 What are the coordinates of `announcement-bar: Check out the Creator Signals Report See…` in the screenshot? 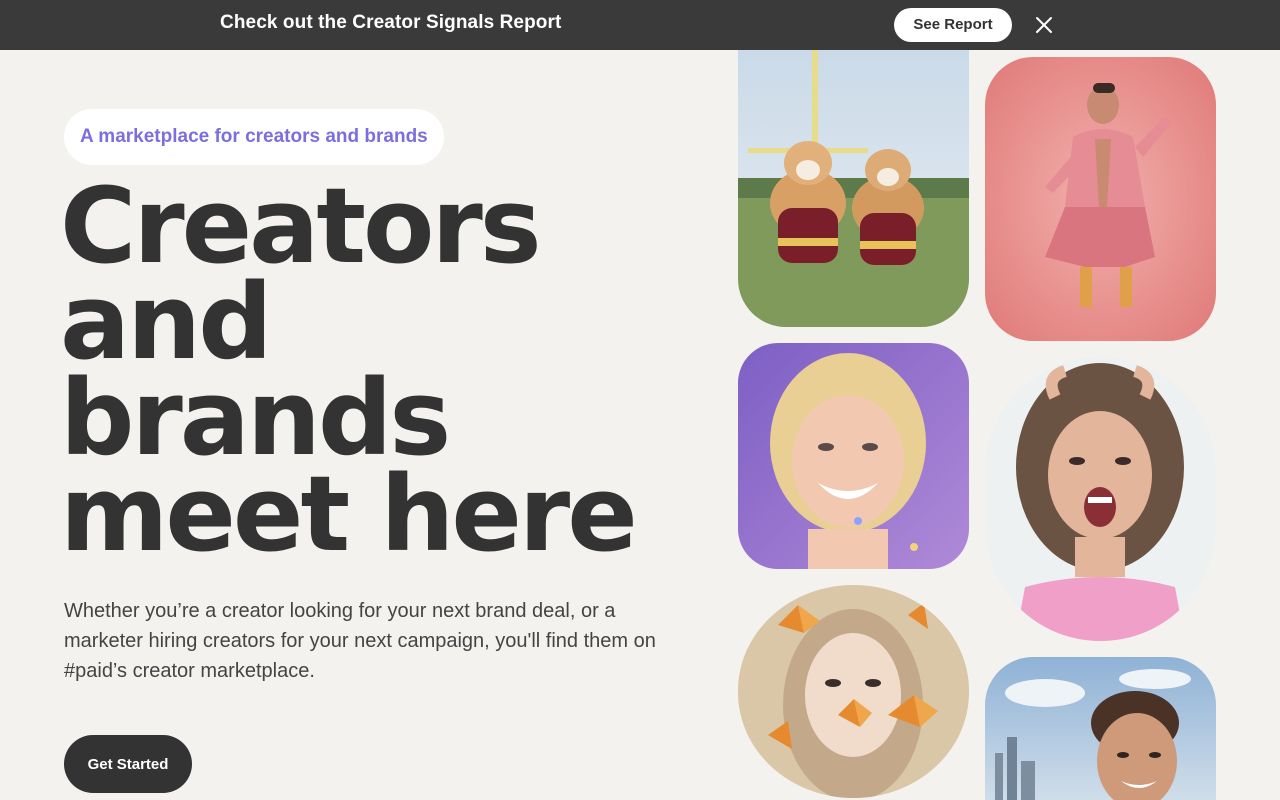 It's located at (640, 25).